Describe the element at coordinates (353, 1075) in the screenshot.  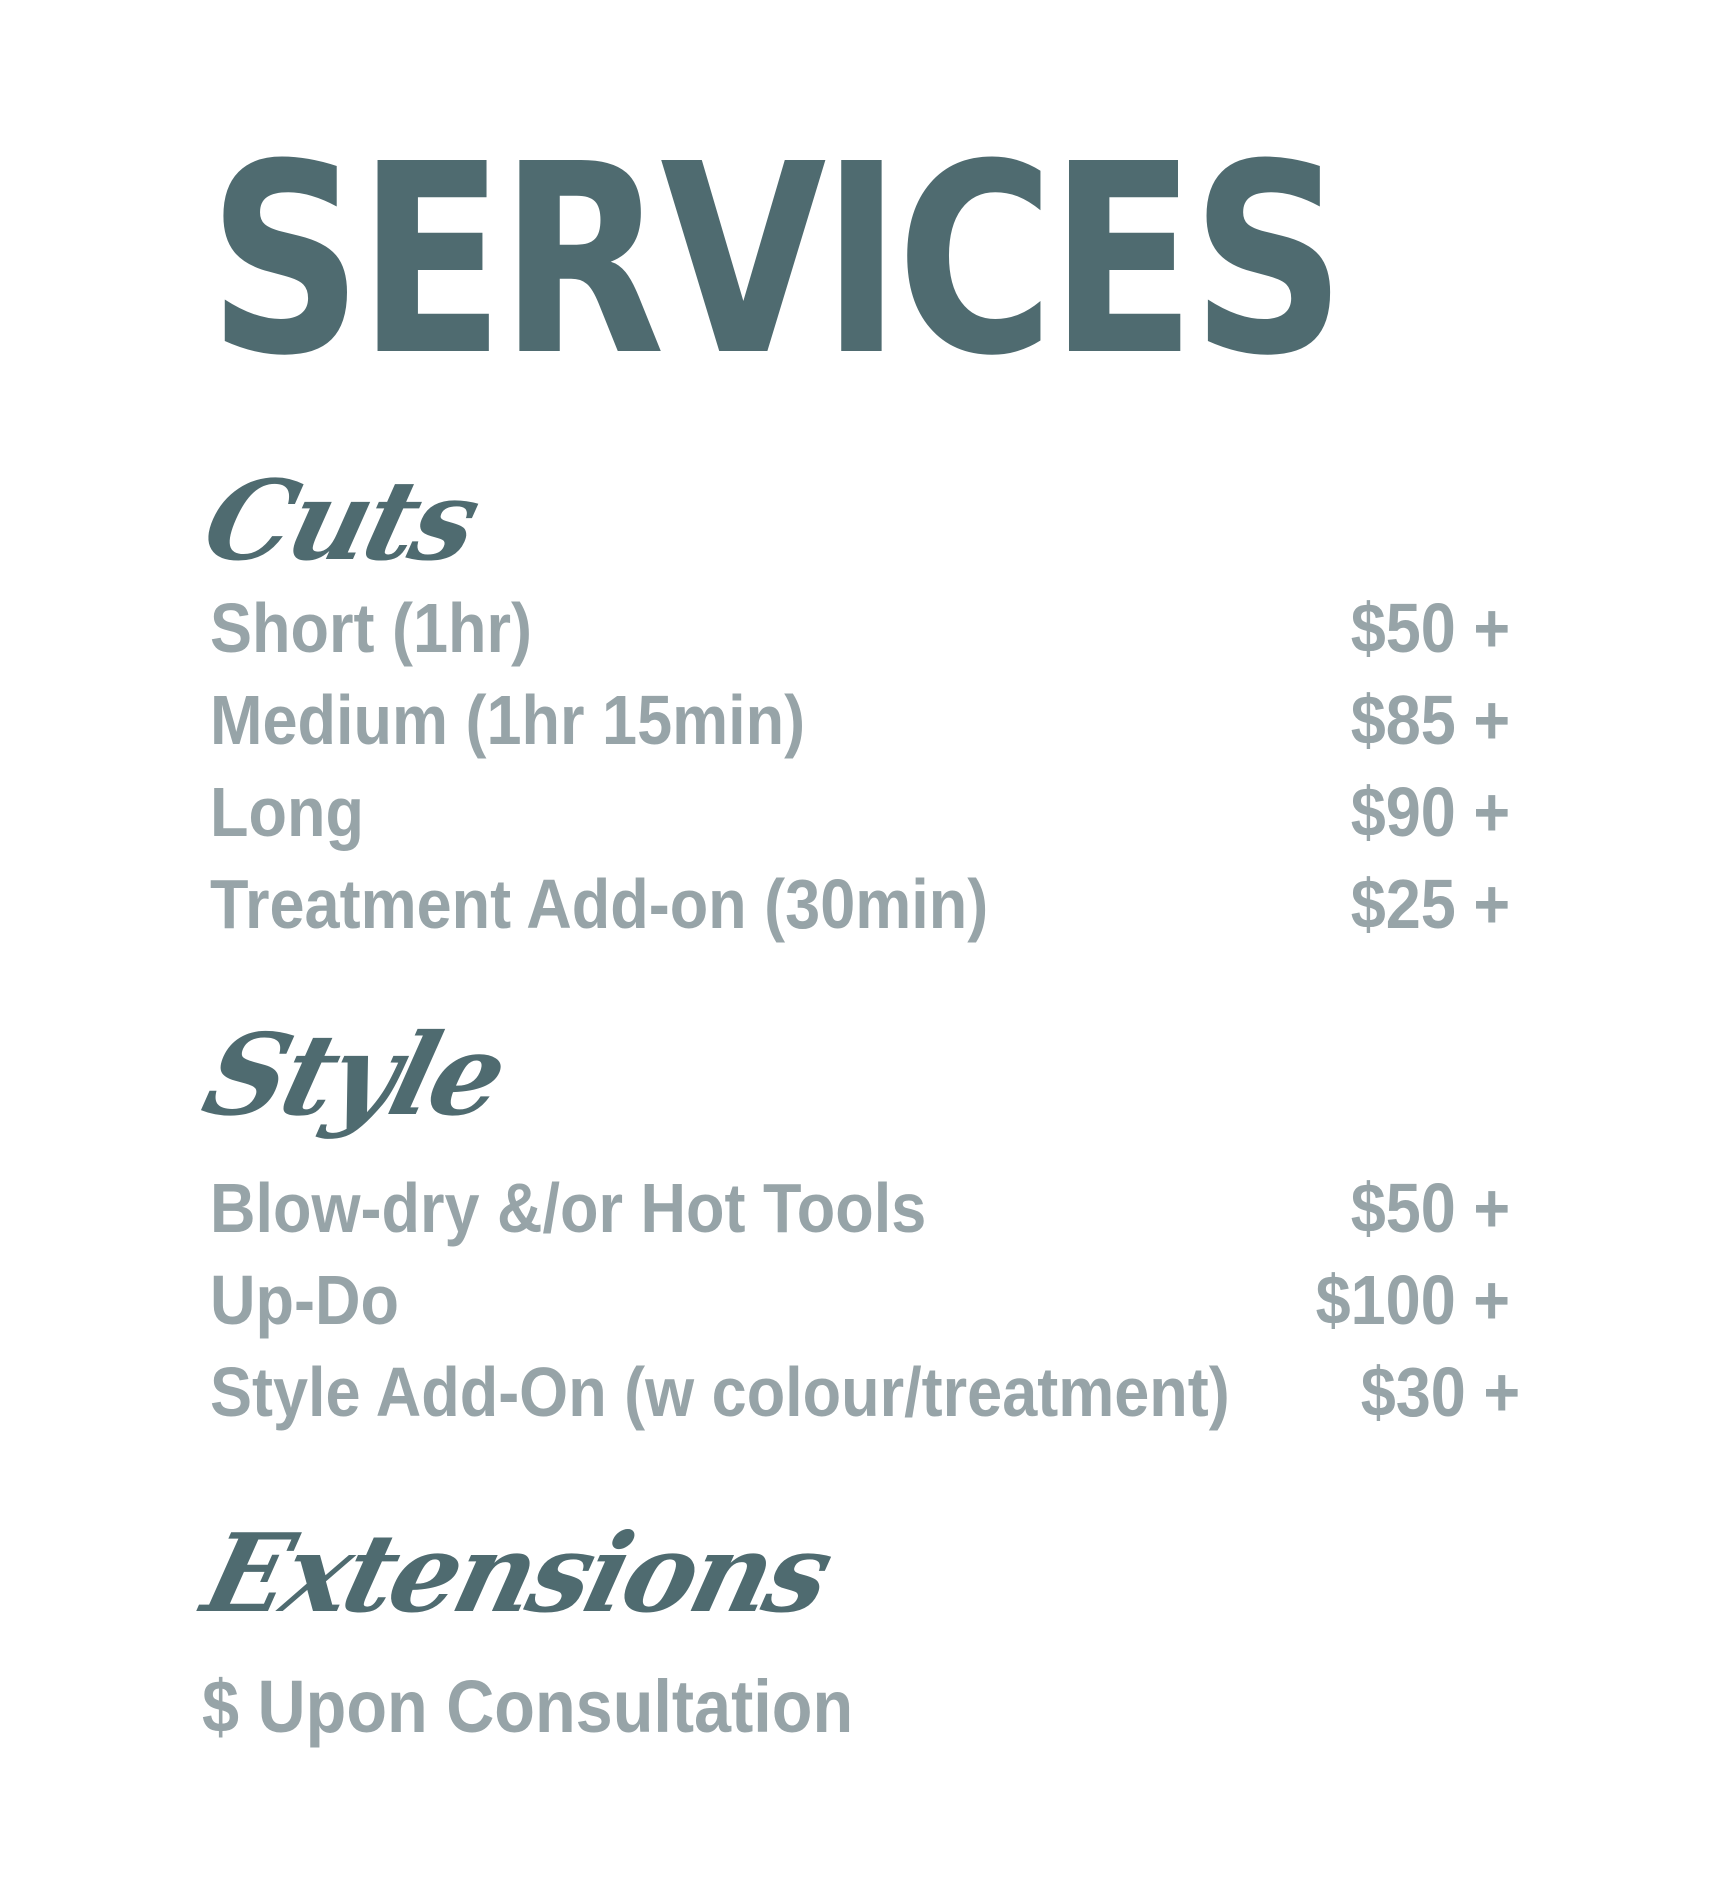
I see `section-heading-style: Style` at that location.